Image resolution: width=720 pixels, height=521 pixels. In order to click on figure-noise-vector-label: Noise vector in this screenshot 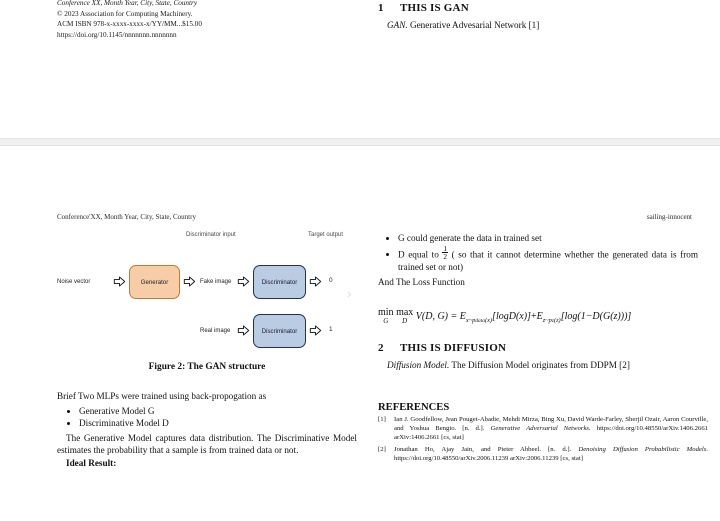, I will do `click(74, 282)`.